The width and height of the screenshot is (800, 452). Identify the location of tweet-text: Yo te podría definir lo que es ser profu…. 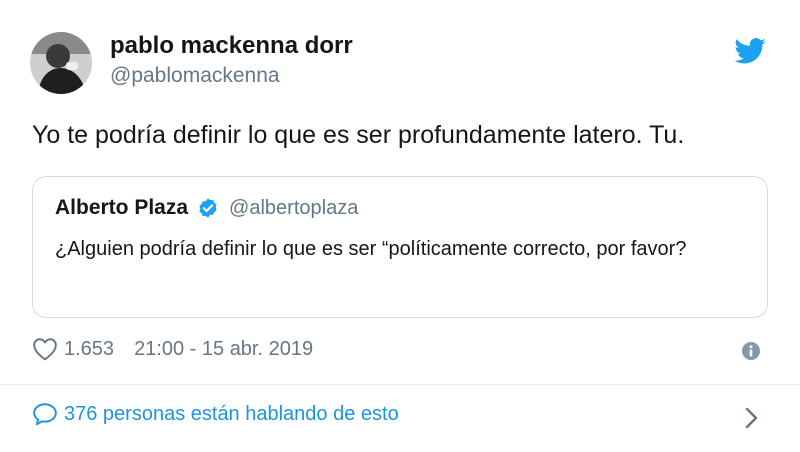
(358, 135).